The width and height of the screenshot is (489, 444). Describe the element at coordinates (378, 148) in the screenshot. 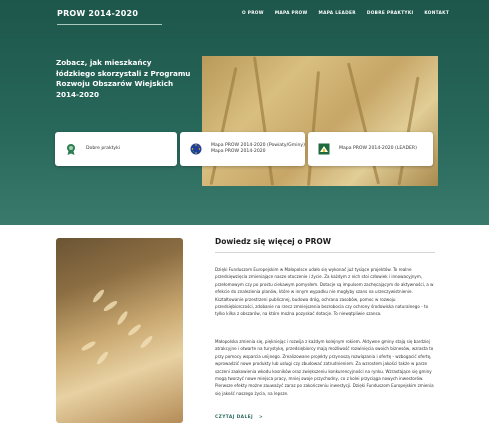

I see `card-label: Mapa PROW 2014-2020 (LEADER)` at that location.